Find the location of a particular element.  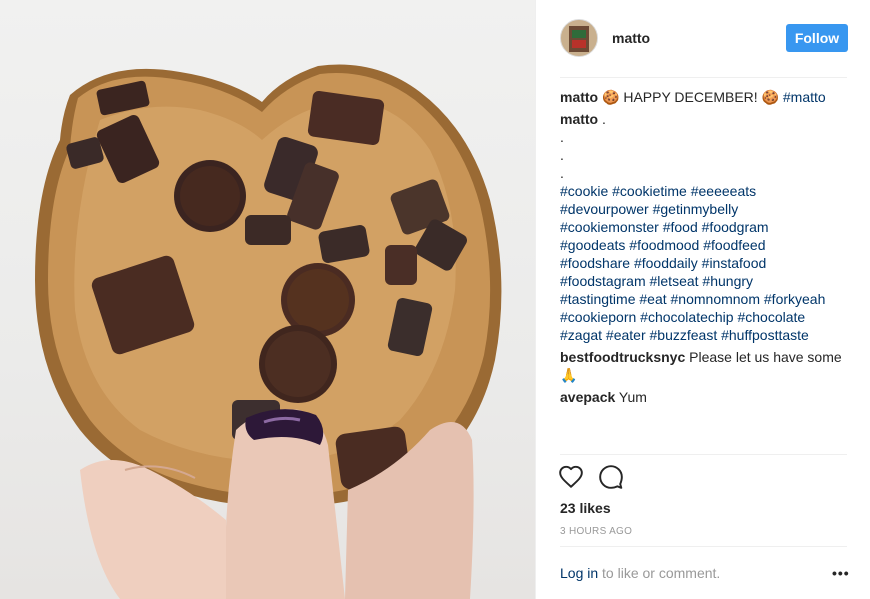

avatar is located at coordinates (579, 38).